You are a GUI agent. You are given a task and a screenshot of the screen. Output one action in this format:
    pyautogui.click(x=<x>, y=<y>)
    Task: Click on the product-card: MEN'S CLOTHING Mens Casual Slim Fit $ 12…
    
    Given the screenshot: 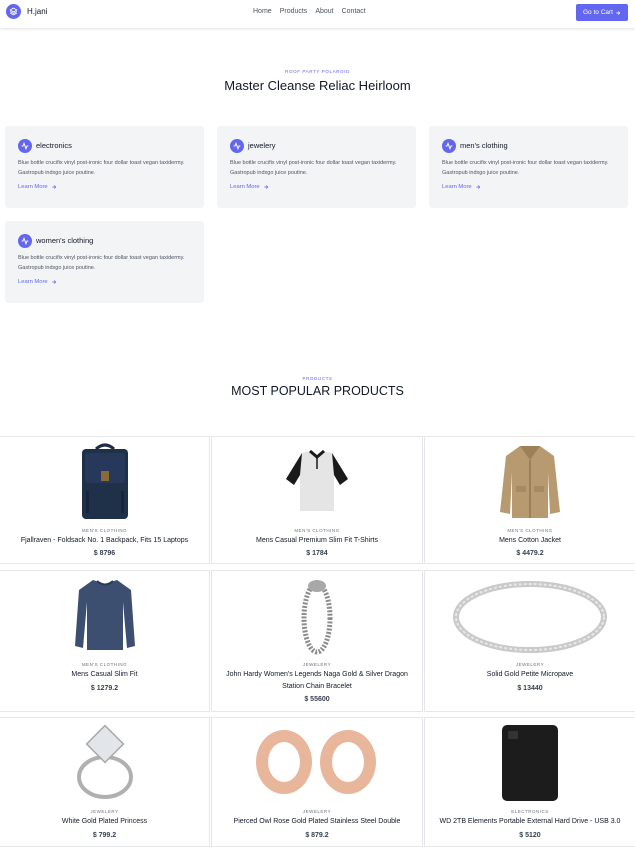 What is the action you would take?
    pyautogui.click(x=105, y=641)
    